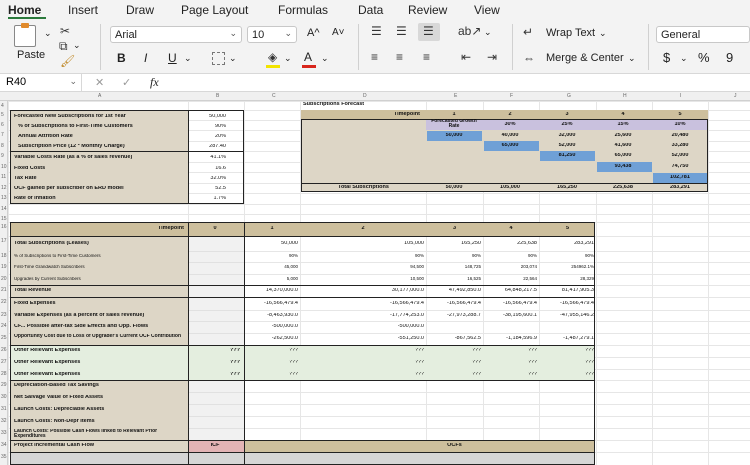 The image size is (750, 465). Describe the element at coordinates (67, 61) in the screenshot. I see `format-painter-icon: 🖌` at that location.